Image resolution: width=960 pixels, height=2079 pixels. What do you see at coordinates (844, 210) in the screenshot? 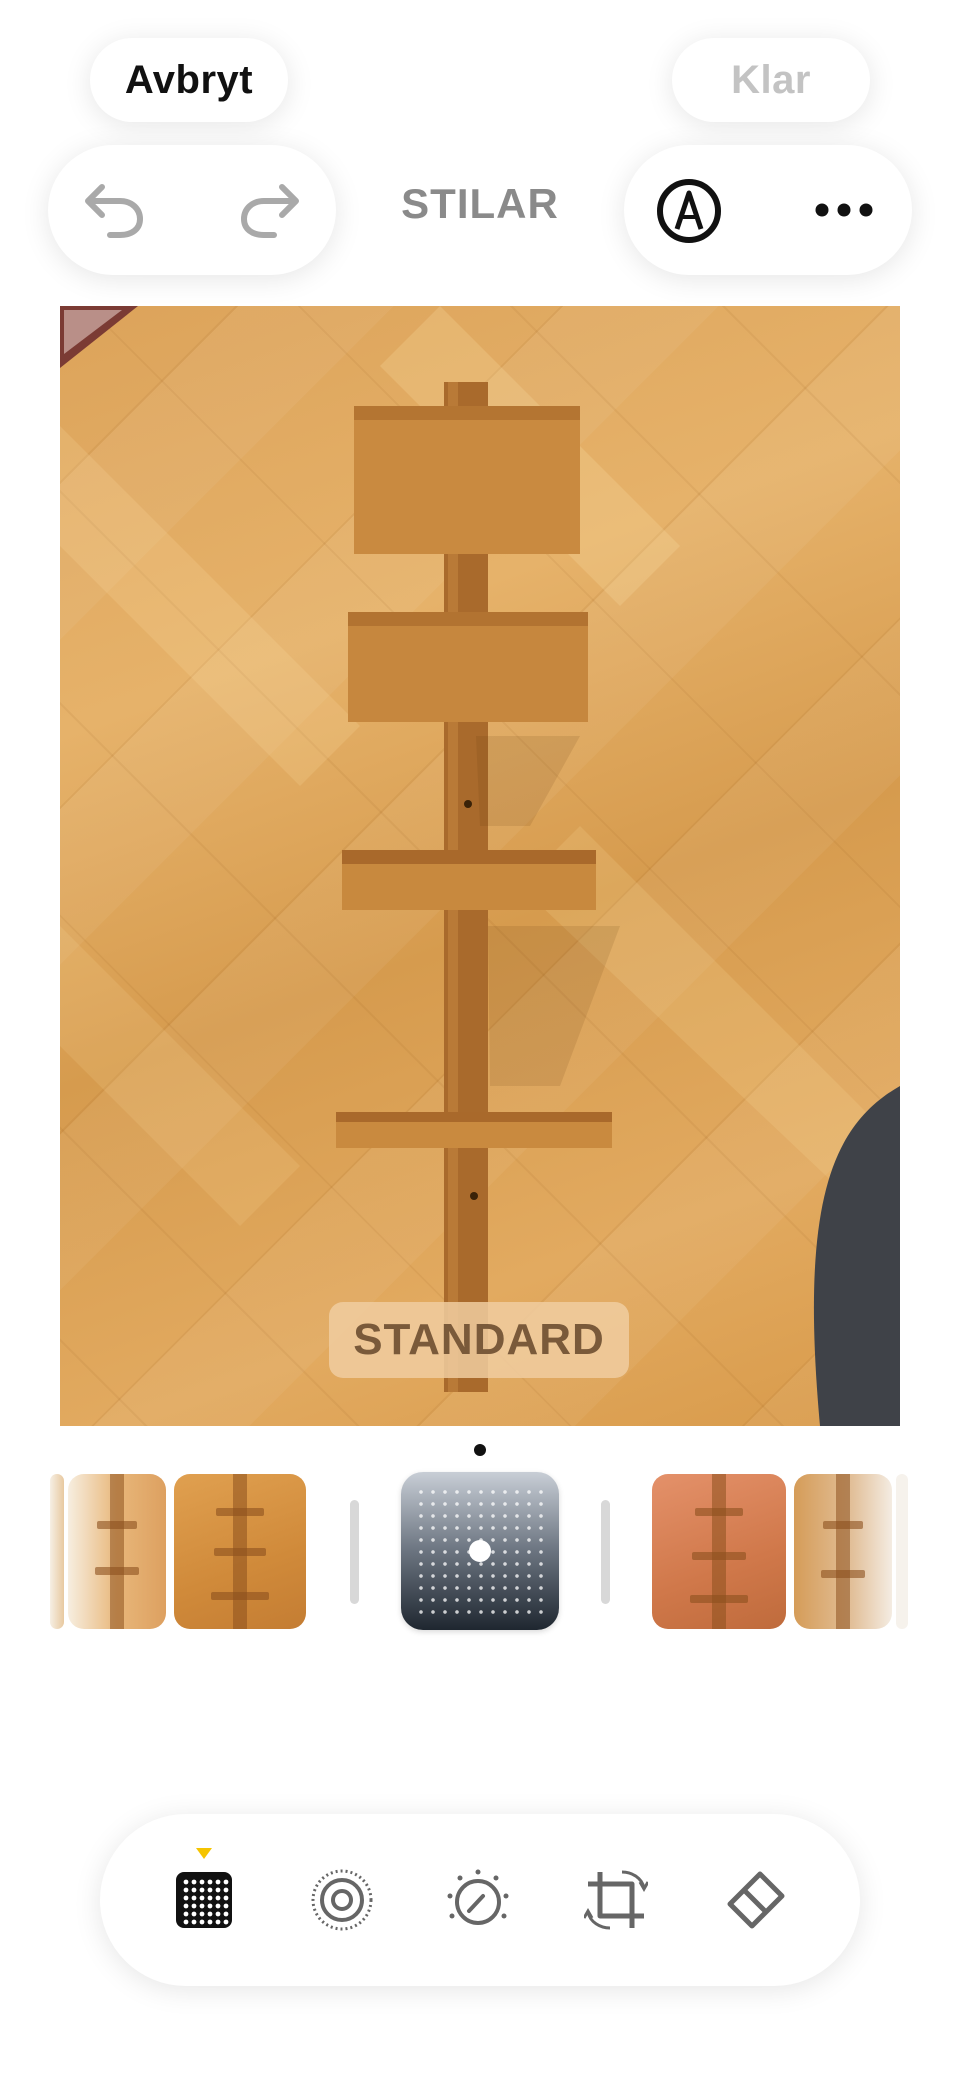
I see `more-icon` at bounding box center [844, 210].